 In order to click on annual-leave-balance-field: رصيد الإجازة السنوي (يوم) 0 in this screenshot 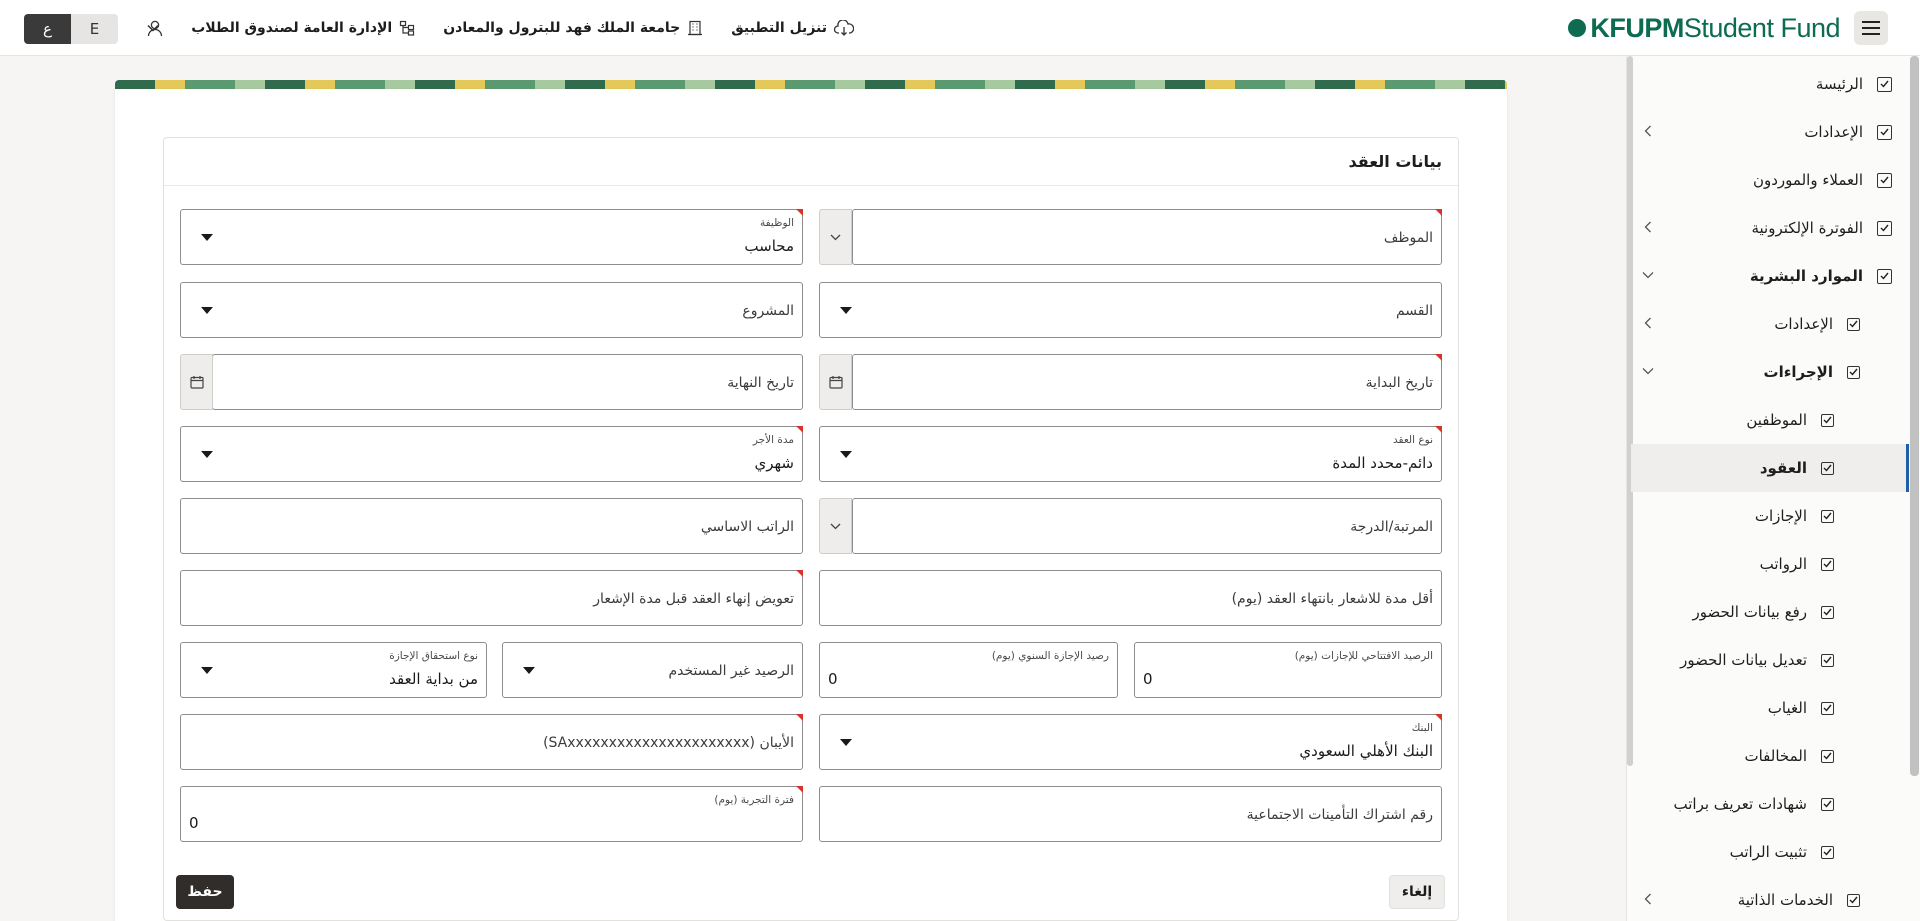, I will do `click(968, 670)`.